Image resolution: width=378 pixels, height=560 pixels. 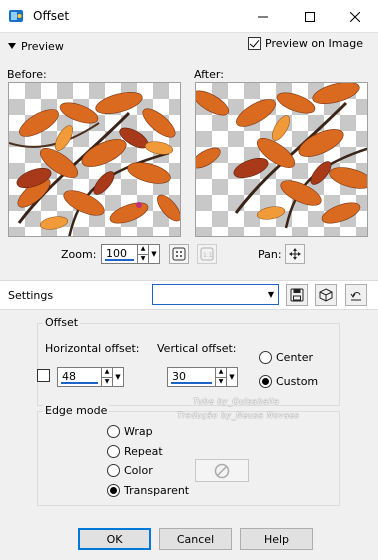 I want to click on horizontal-offset-spinbox: 48 ▲ ▼ ▼, so click(x=90, y=377).